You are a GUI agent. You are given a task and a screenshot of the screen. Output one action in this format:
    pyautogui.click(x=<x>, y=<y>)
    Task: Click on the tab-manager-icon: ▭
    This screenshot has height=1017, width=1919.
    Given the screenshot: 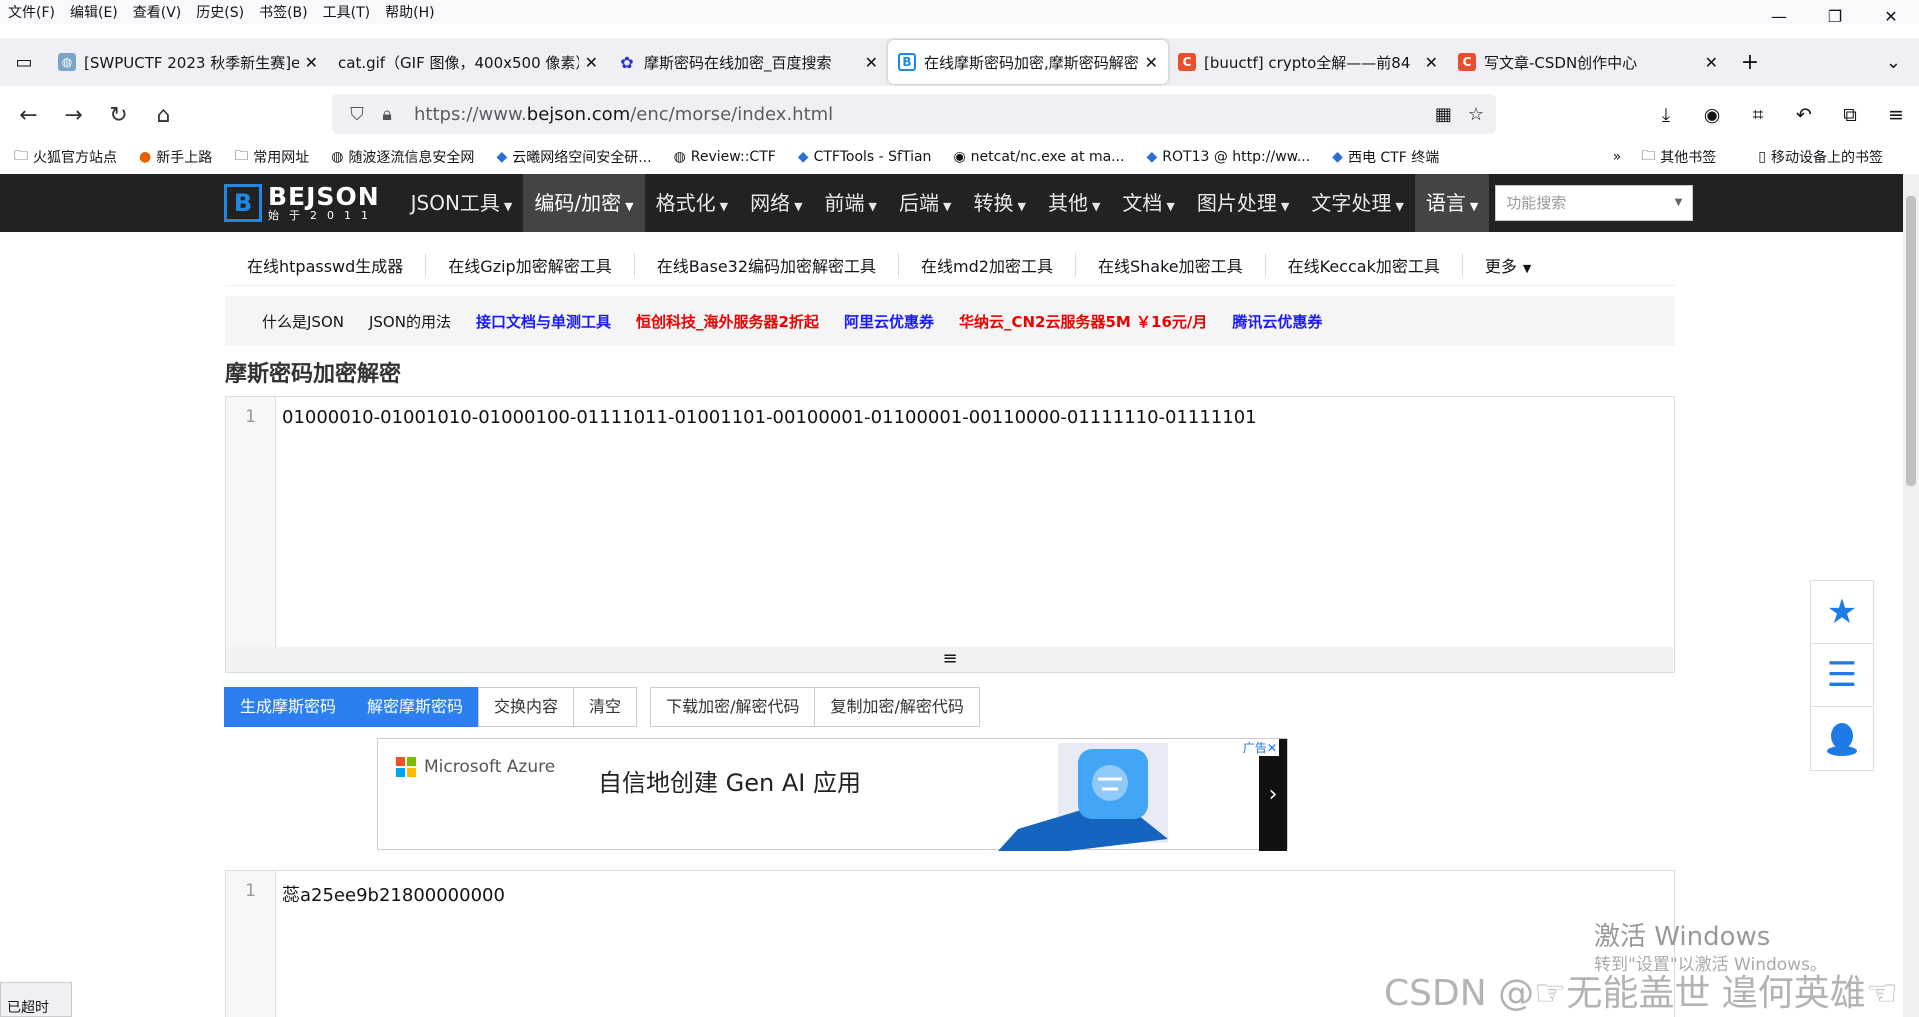 What is the action you would take?
    pyautogui.click(x=24, y=62)
    